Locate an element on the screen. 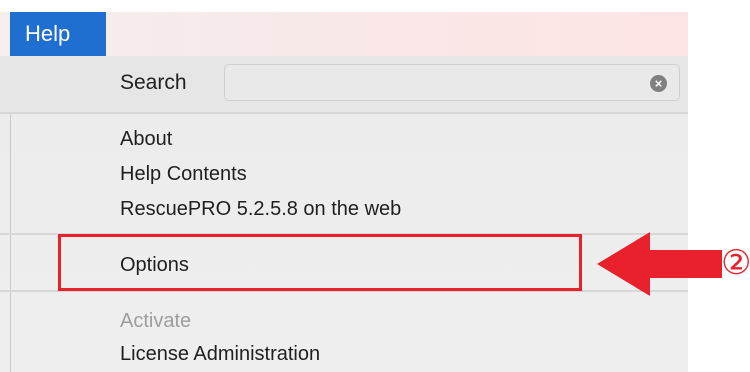 The image size is (750, 372). arrow-left-icon is located at coordinates (659, 264).